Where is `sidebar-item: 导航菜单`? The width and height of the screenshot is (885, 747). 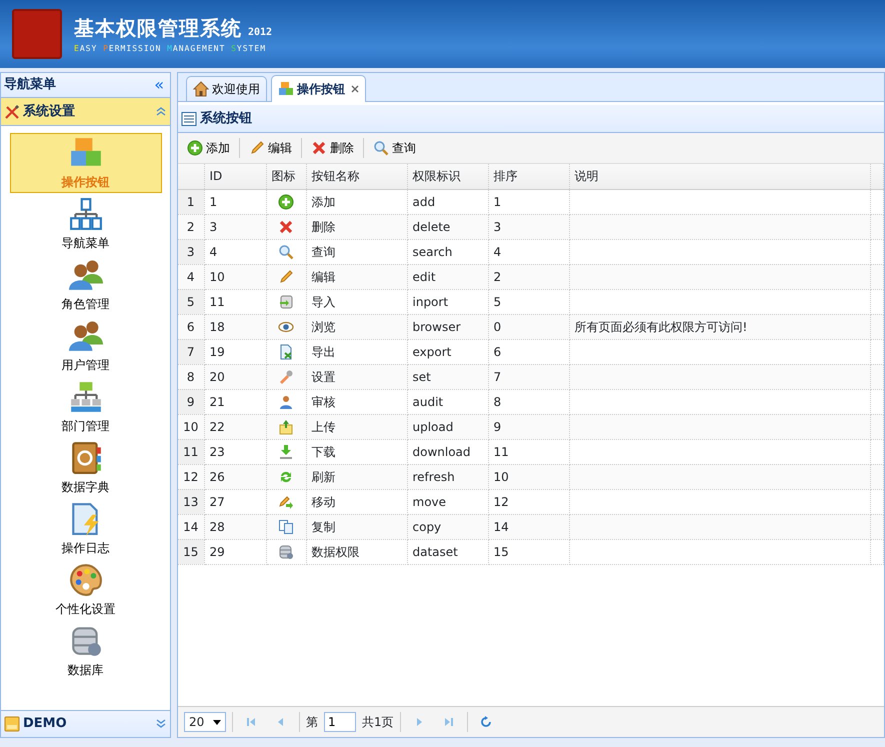
sidebar-item: 导航菜单 is located at coordinates (86, 224).